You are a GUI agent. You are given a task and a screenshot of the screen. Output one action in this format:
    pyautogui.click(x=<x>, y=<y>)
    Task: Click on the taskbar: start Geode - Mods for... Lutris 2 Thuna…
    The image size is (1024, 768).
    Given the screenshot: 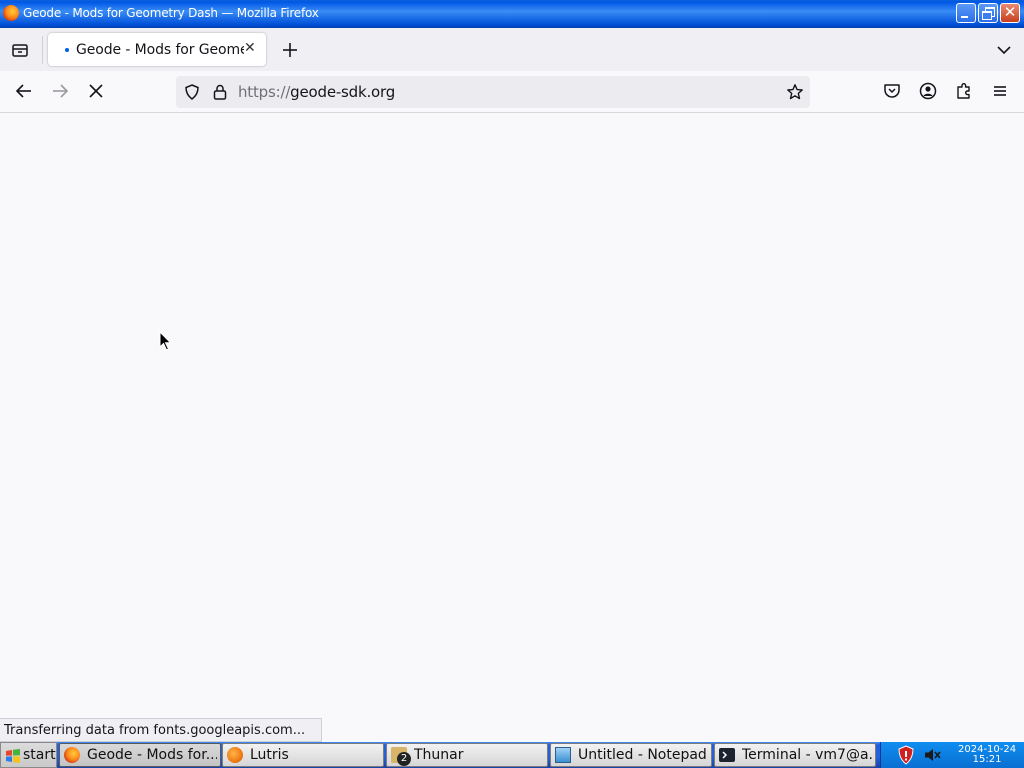 What is the action you would take?
    pyautogui.click(x=512, y=755)
    